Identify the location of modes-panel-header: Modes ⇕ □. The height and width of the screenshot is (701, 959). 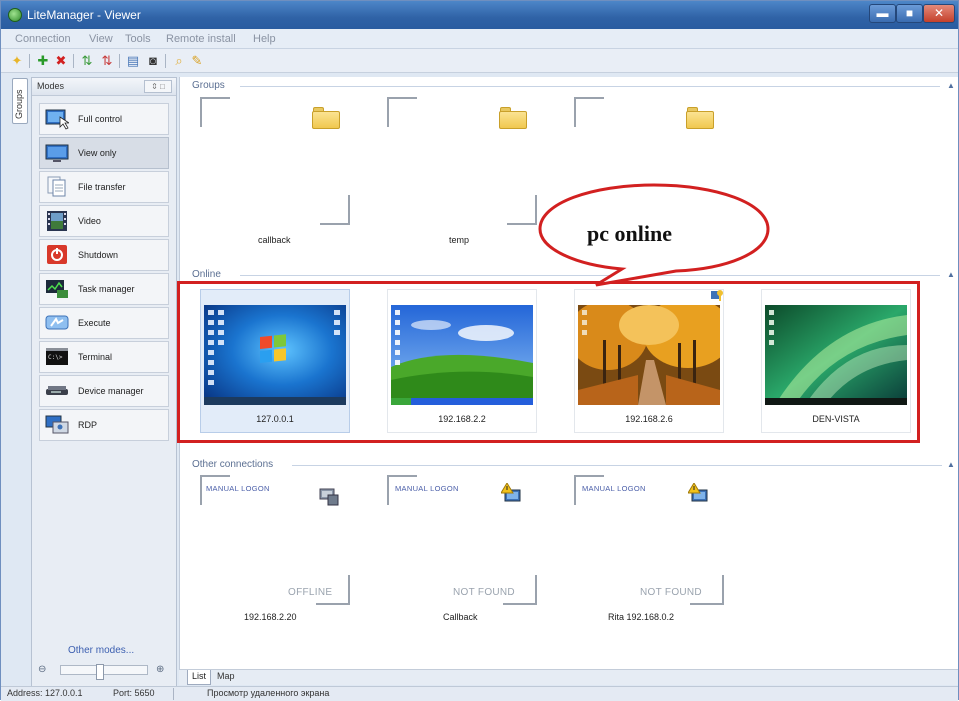
(104, 87).